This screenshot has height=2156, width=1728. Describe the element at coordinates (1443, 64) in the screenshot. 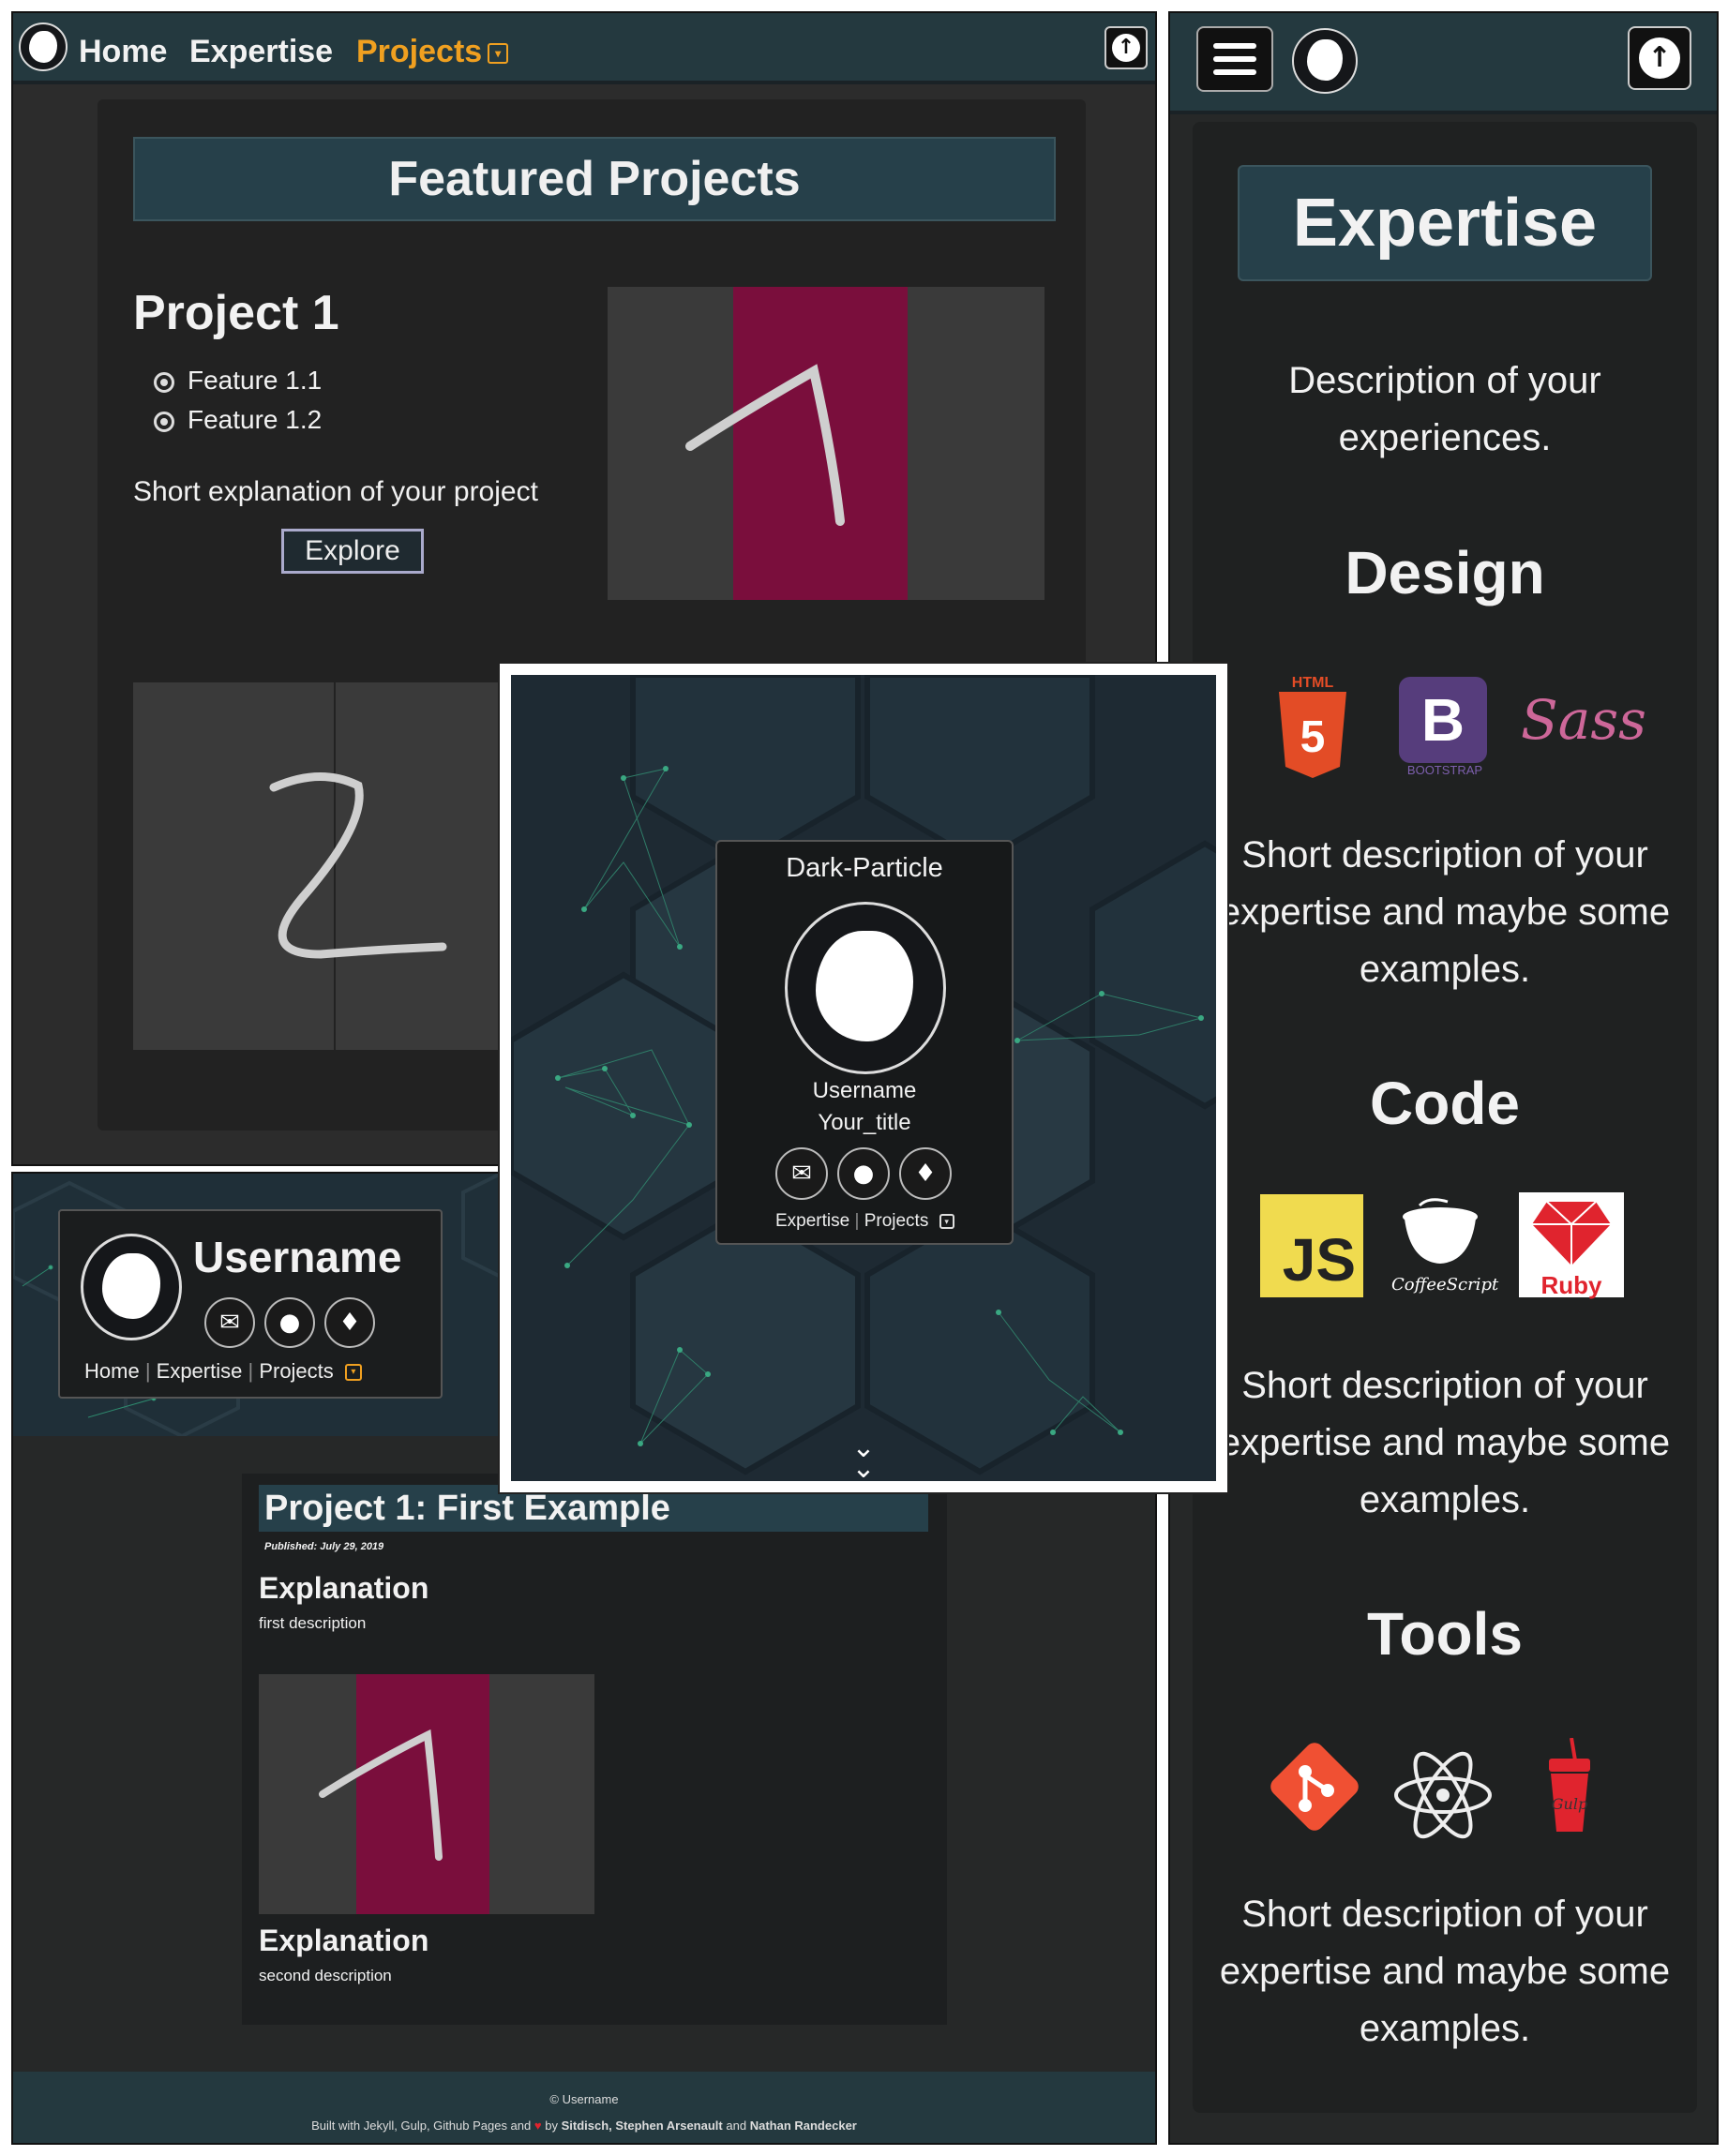

I see `mobile-navbar: ↑` at that location.